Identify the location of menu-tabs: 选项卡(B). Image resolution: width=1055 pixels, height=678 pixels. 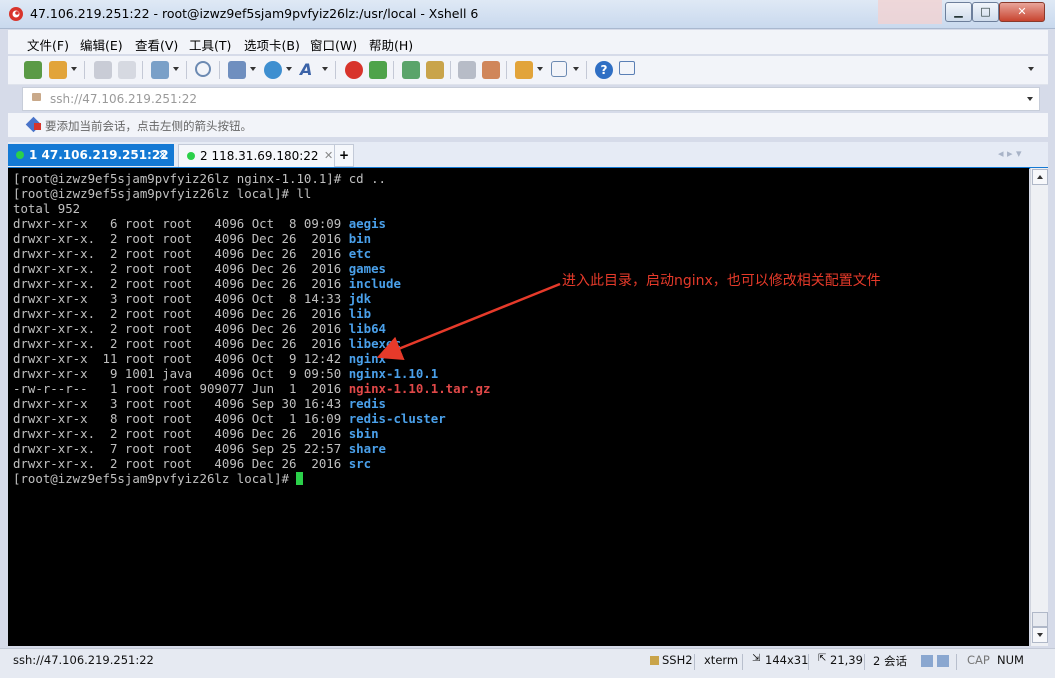
(272, 44).